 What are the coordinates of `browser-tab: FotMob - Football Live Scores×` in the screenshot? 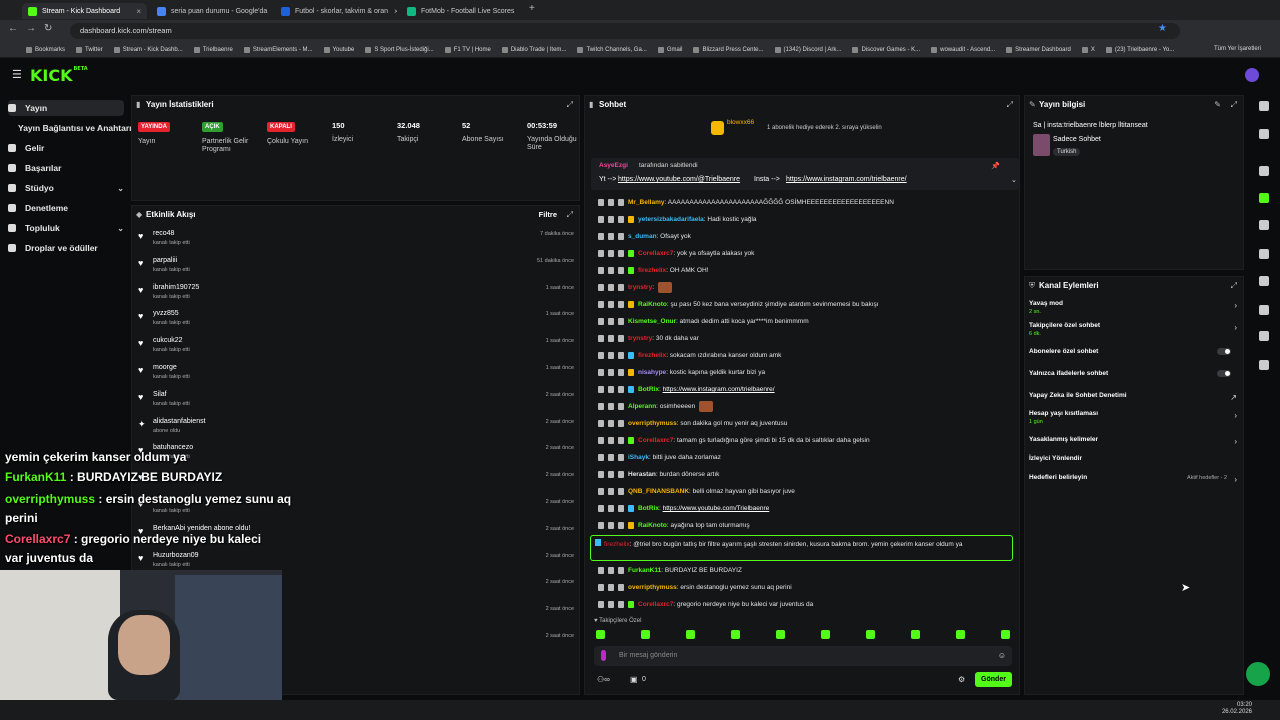 It's located at (461, 11).